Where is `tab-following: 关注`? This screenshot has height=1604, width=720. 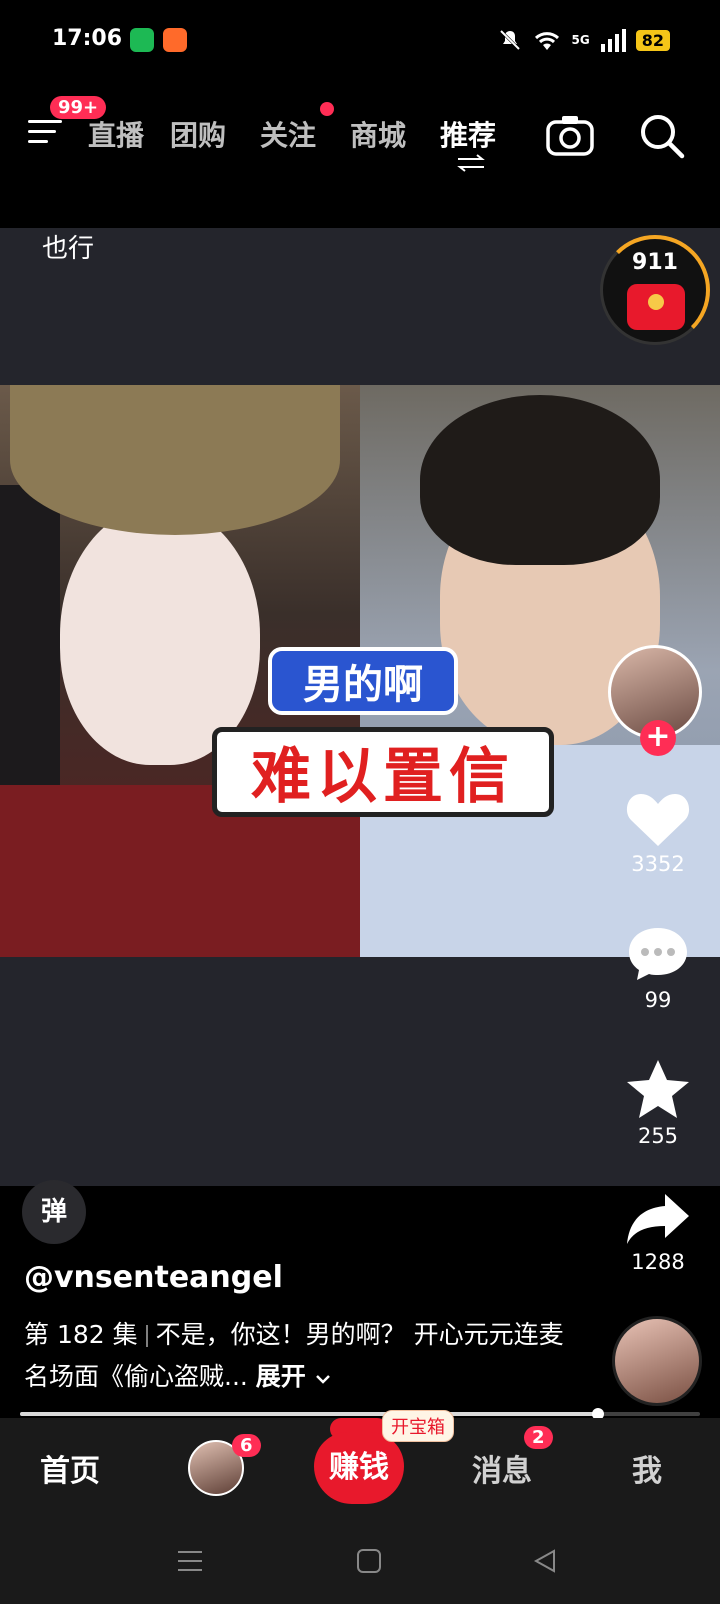
tab-following: 关注 is located at coordinates (288, 134).